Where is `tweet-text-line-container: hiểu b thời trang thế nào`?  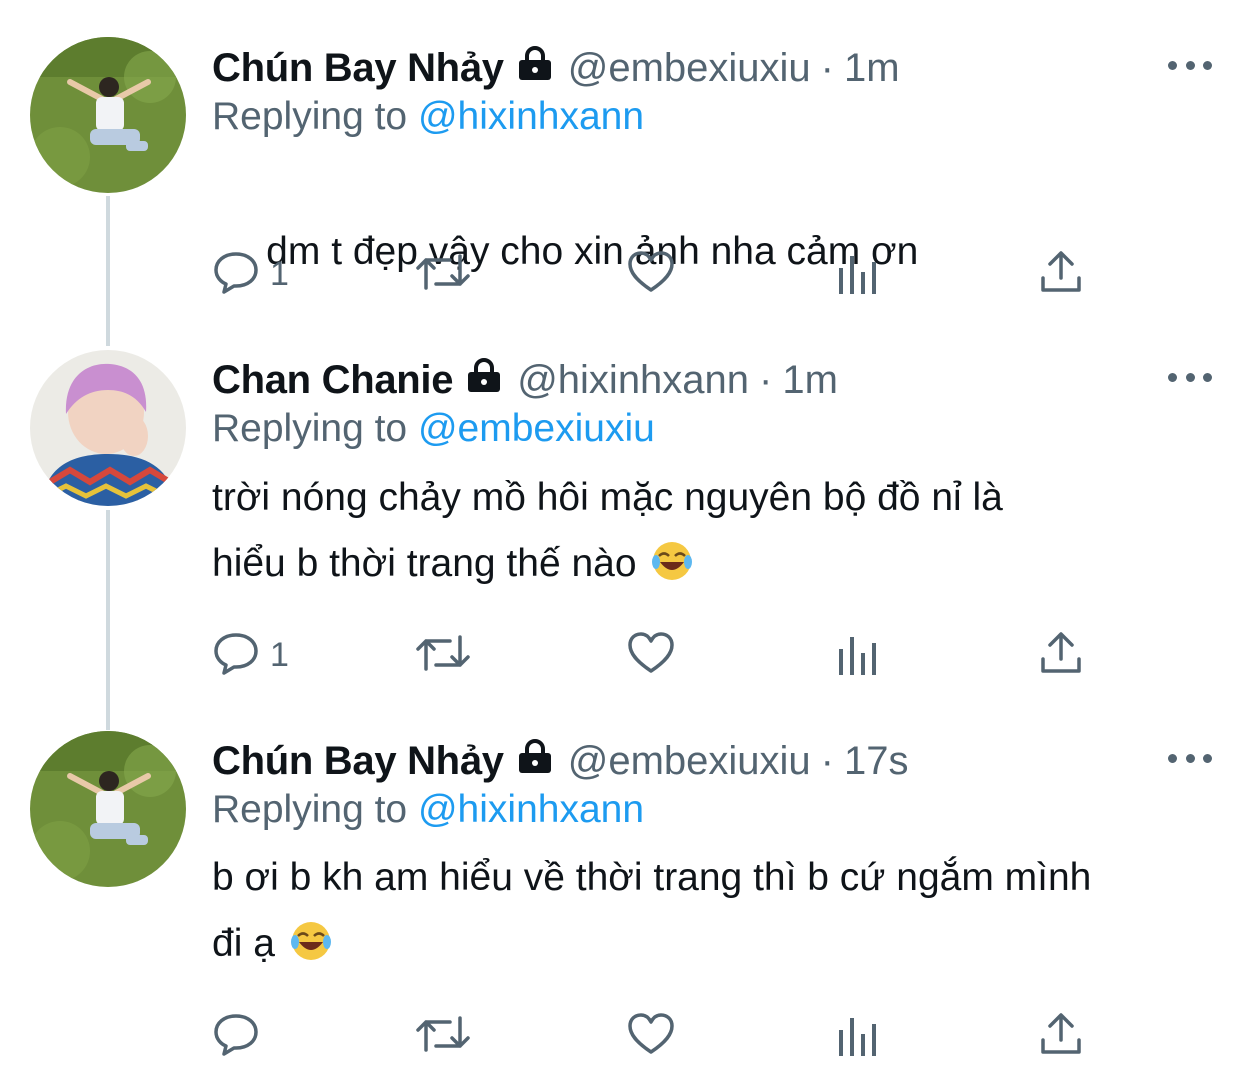 tweet-text-line-container: hiểu b thời trang thế nào is located at coordinates (712, 567).